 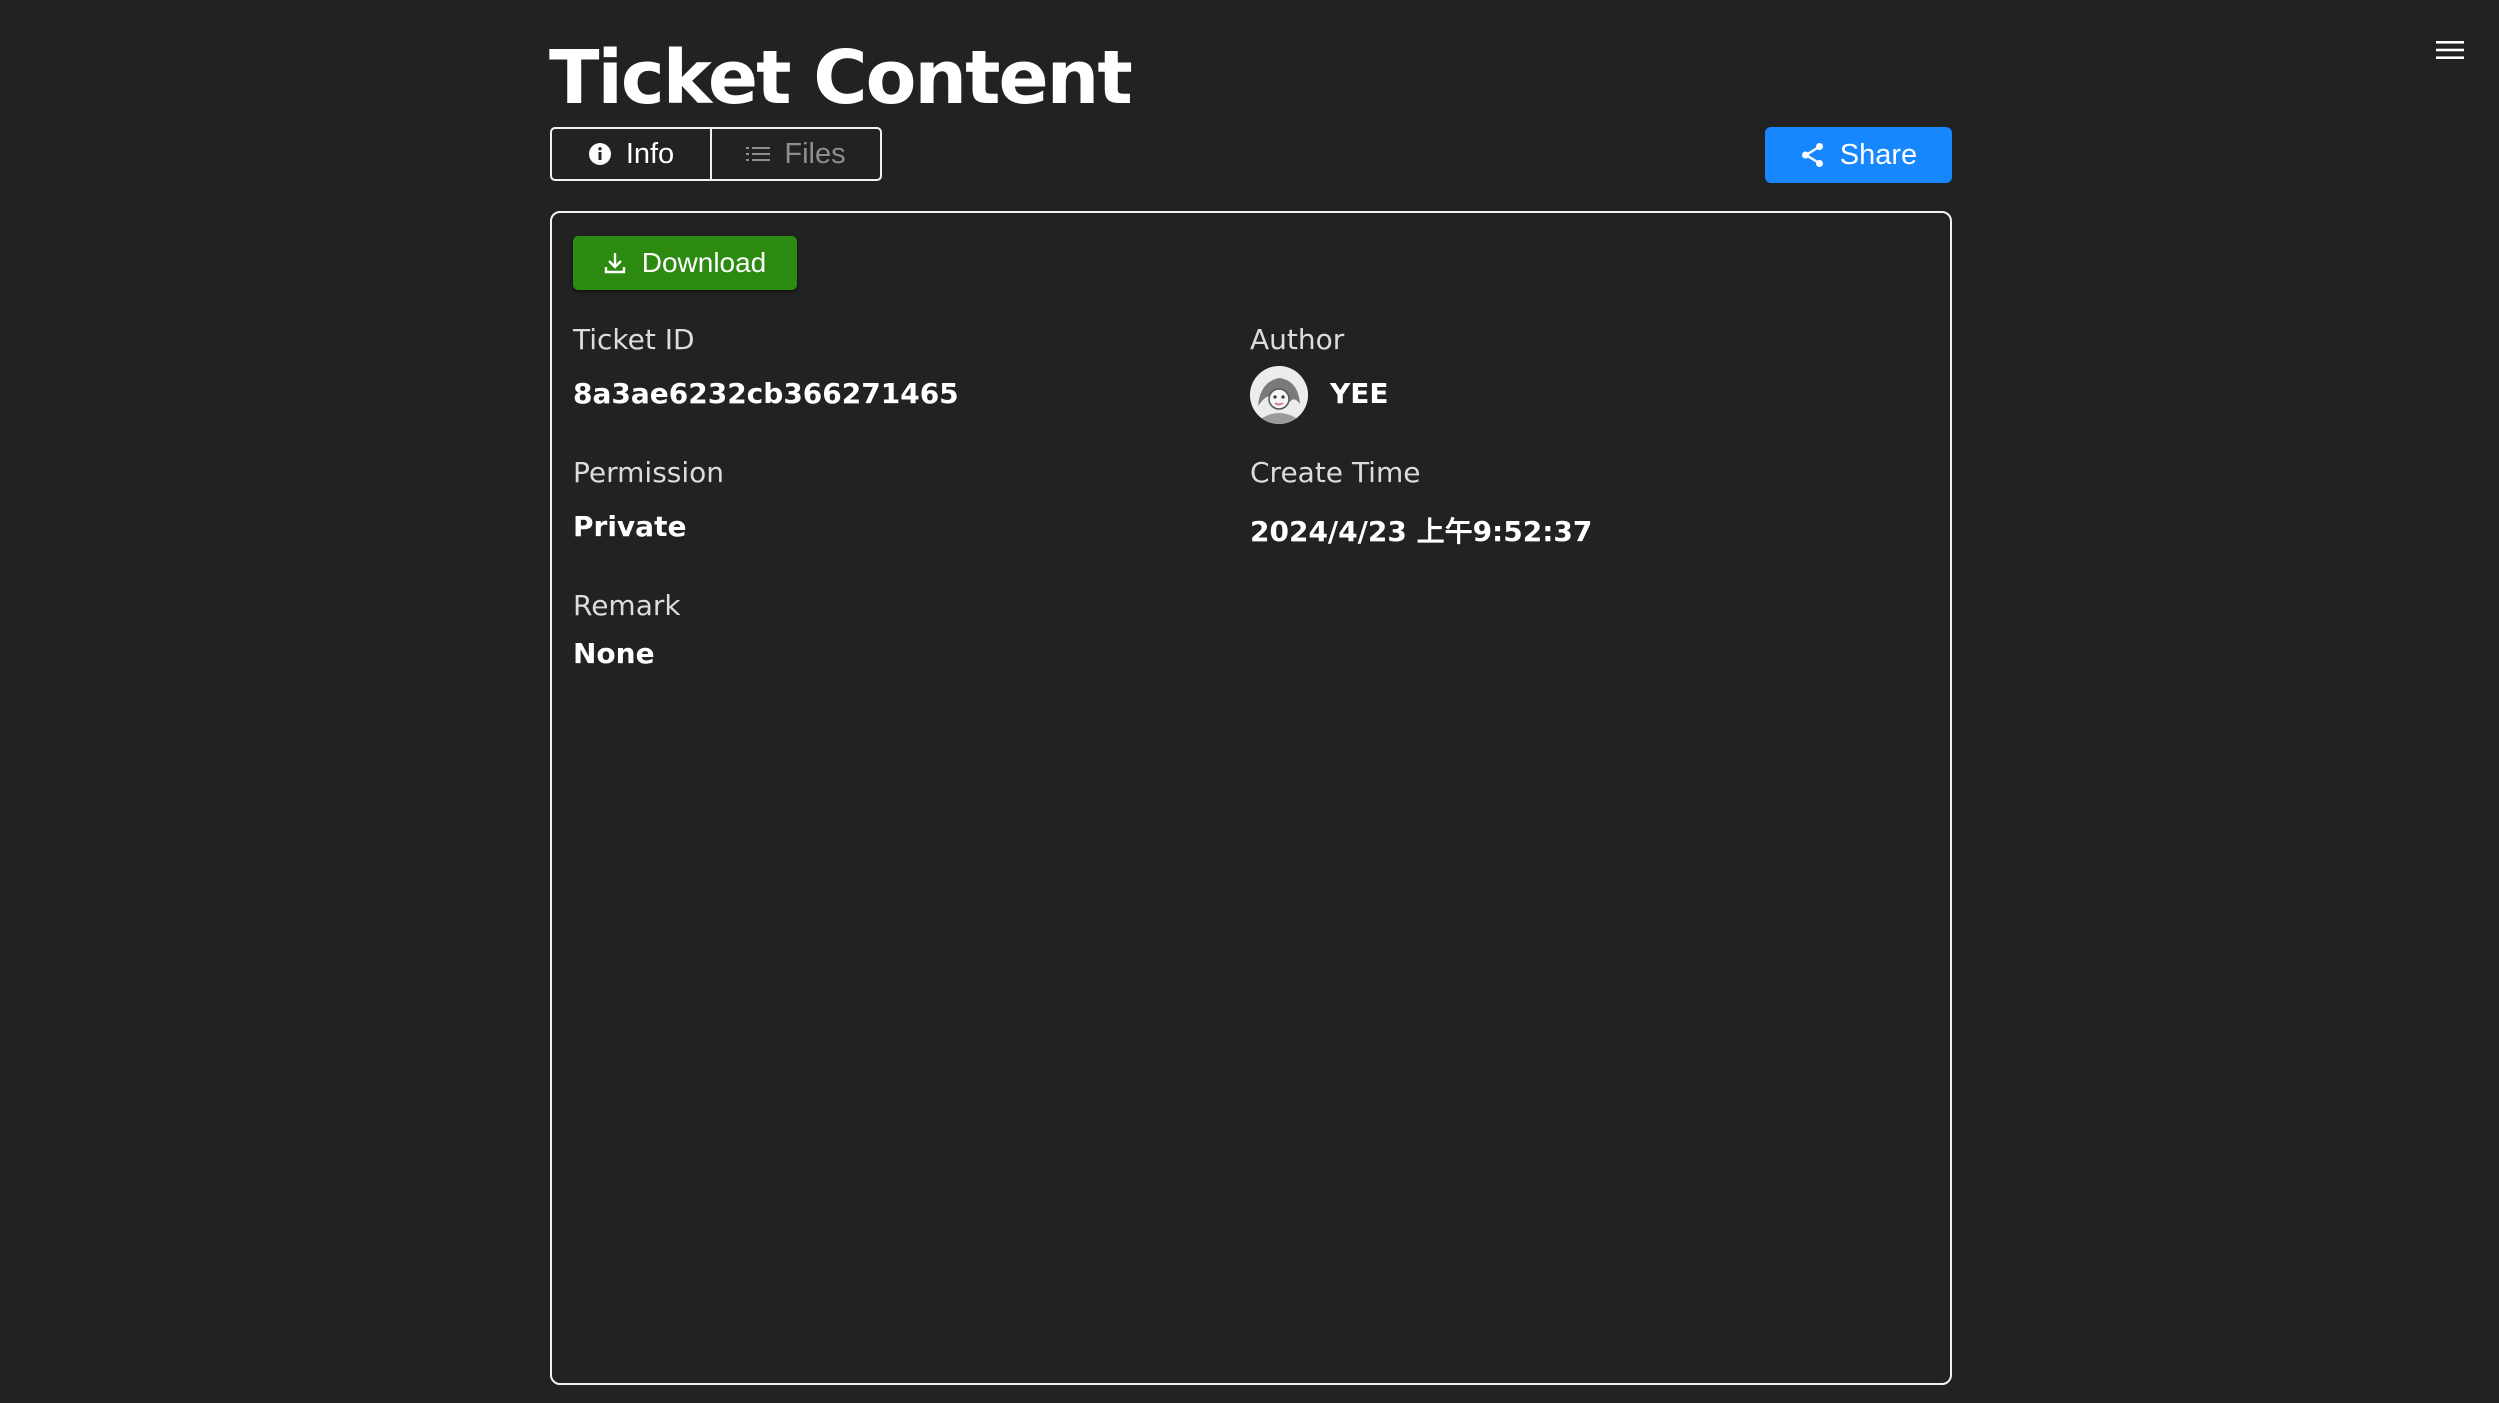 What do you see at coordinates (614, 263) in the screenshot?
I see `download-icon` at bounding box center [614, 263].